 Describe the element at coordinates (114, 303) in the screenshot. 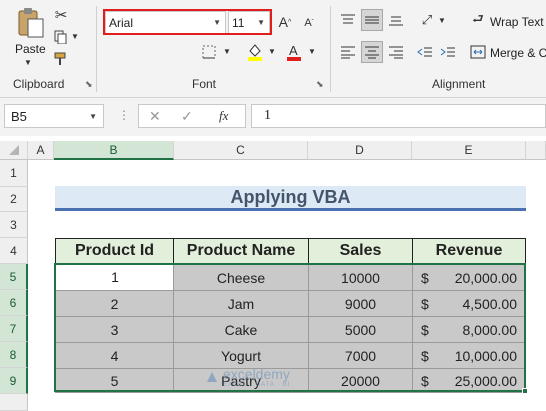

I see `table-cell-product-id: 2` at that location.